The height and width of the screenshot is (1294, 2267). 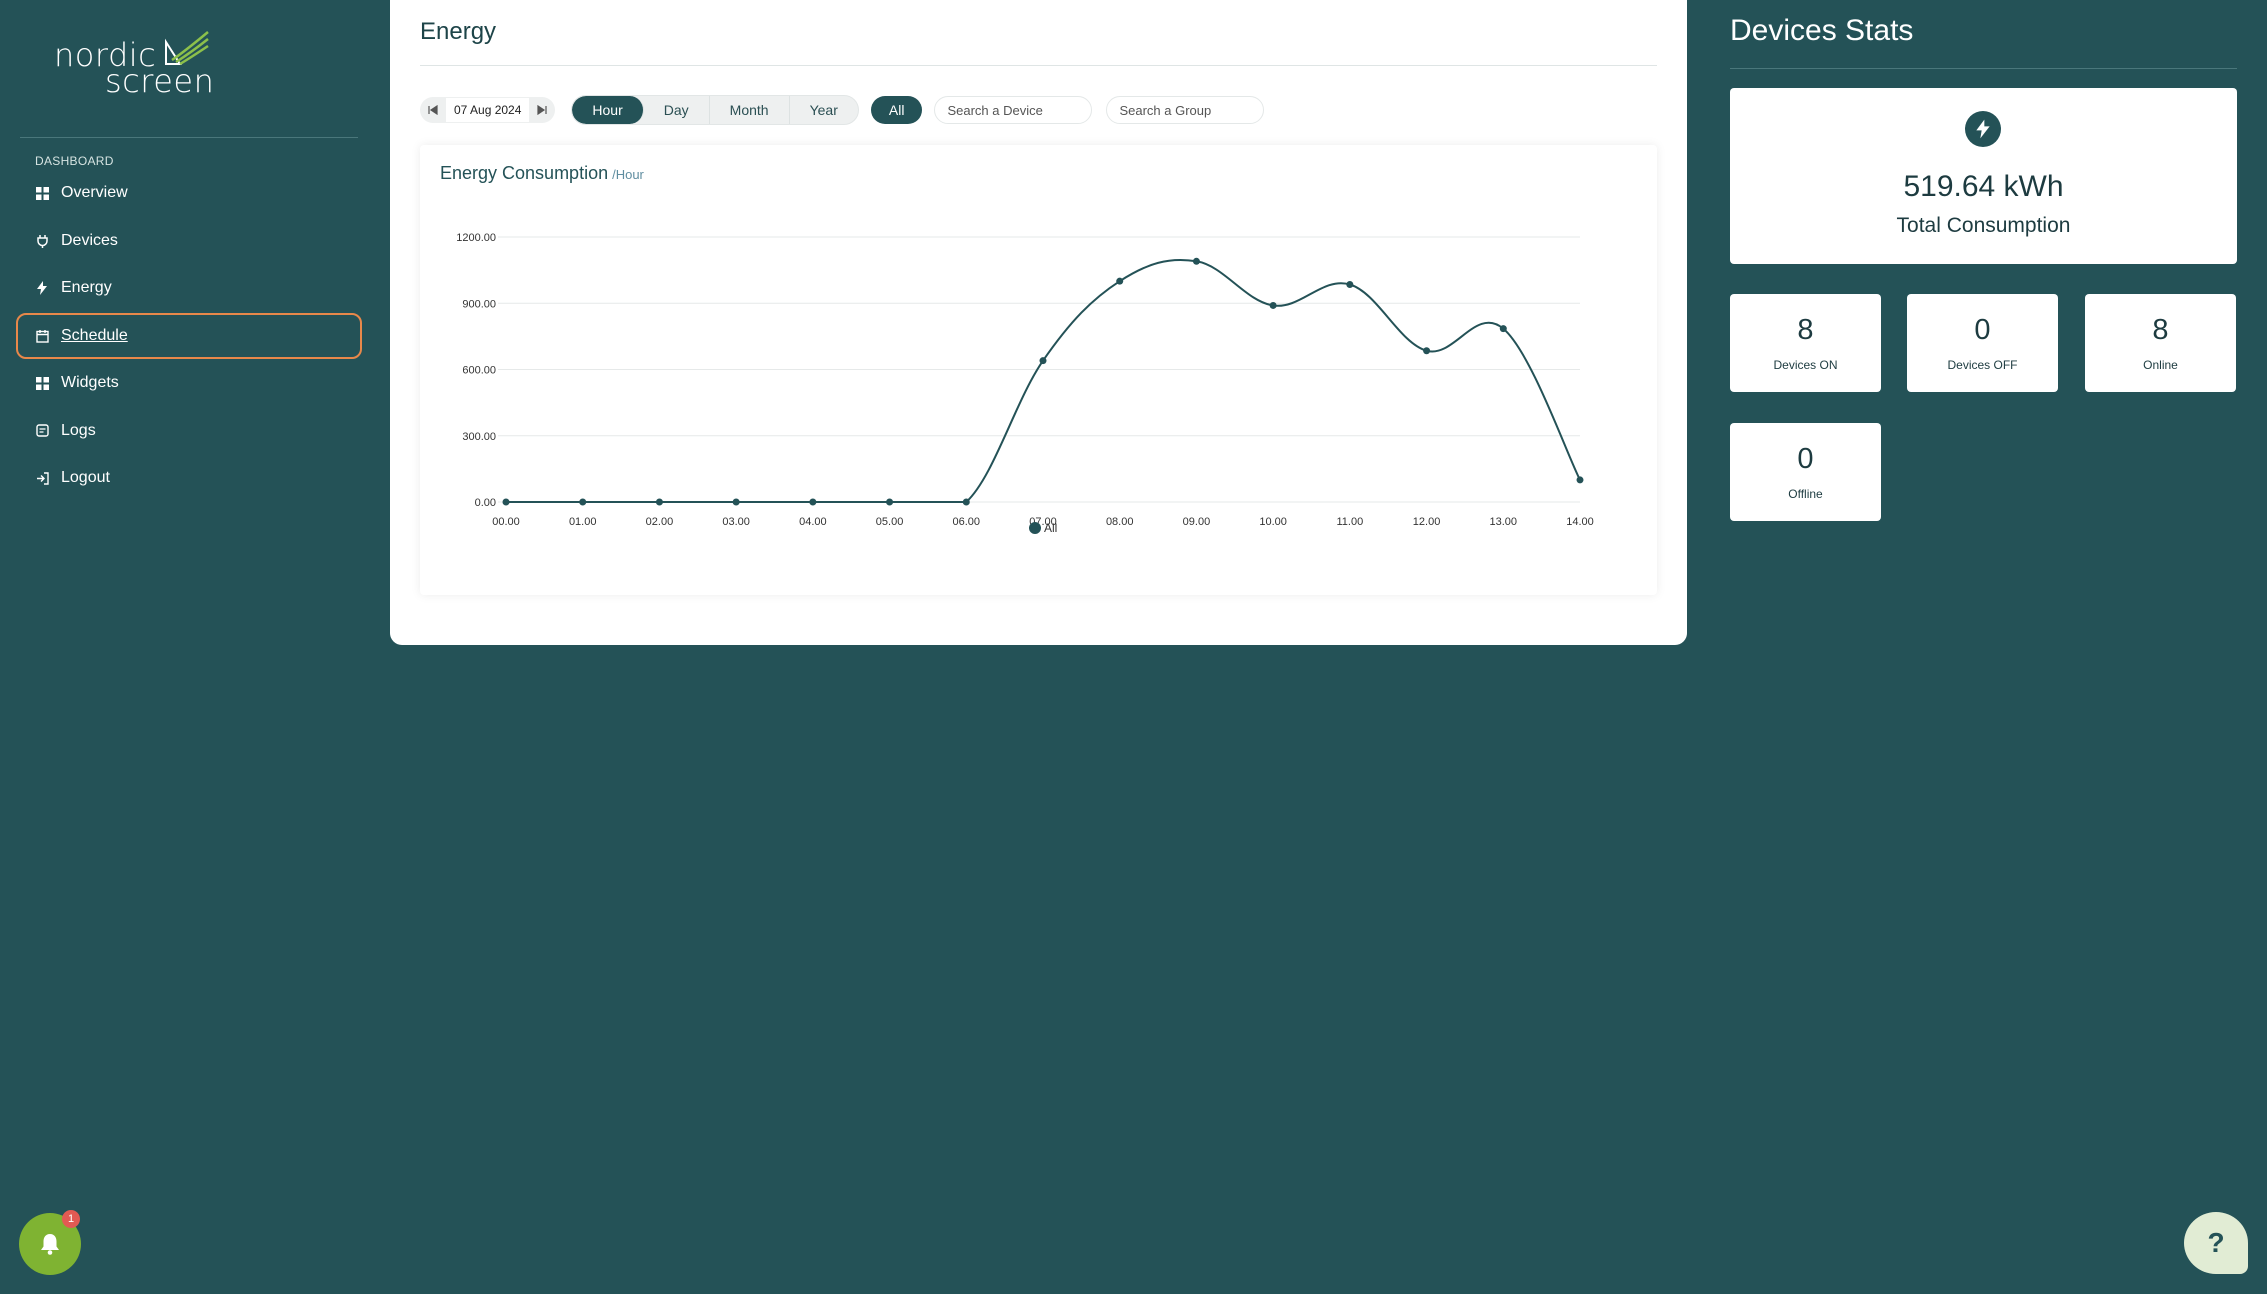 I want to click on x-tick-label: 11.00, so click(x=1349, y=522).